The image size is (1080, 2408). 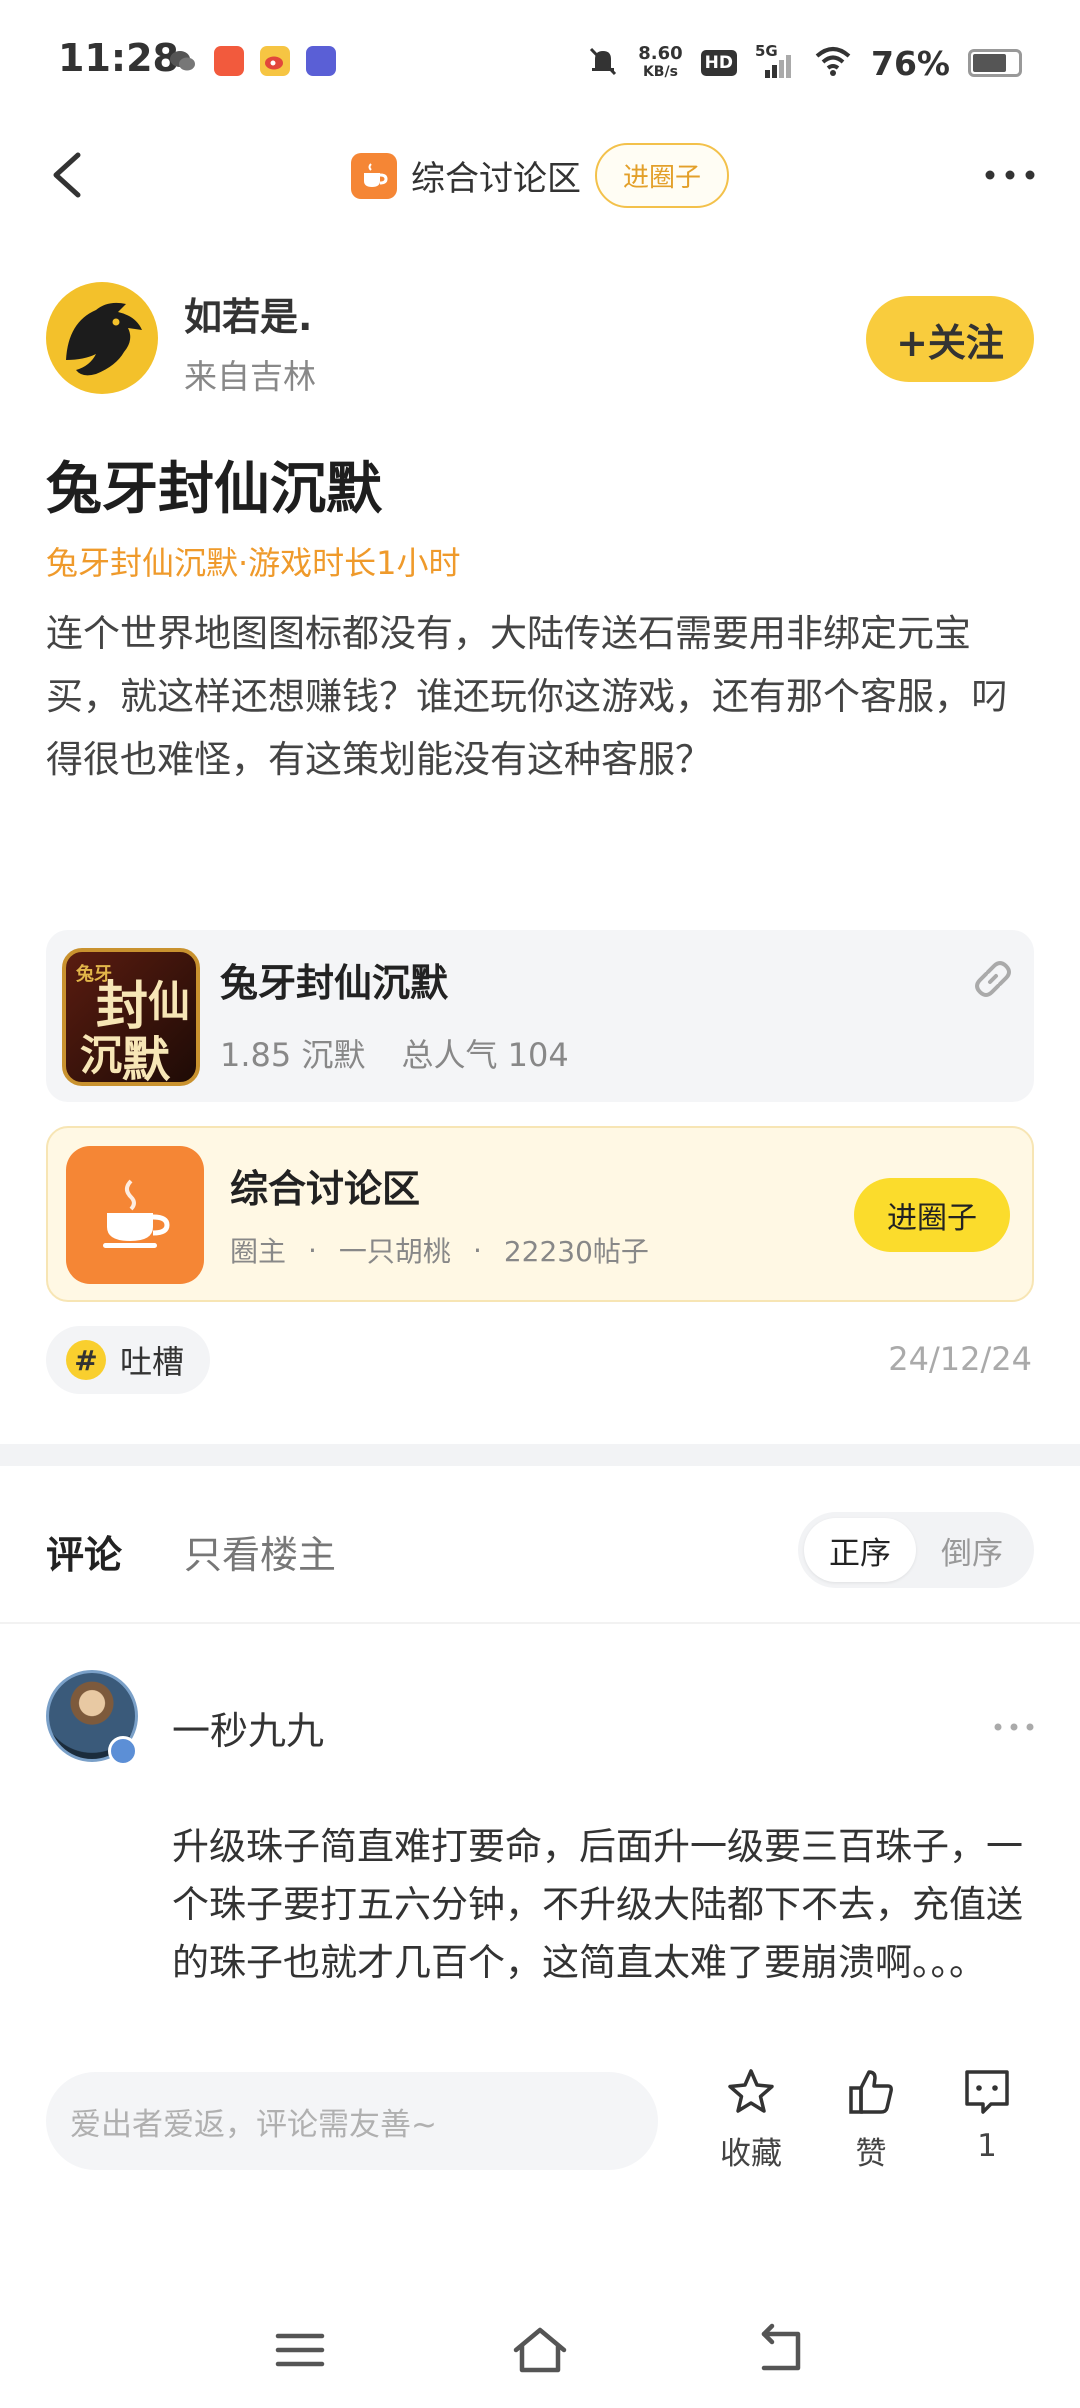 What do you see at coordinates (118, 58) in the screenshot?
I see `status-time: 11:28` at bounding box center [118, 58].